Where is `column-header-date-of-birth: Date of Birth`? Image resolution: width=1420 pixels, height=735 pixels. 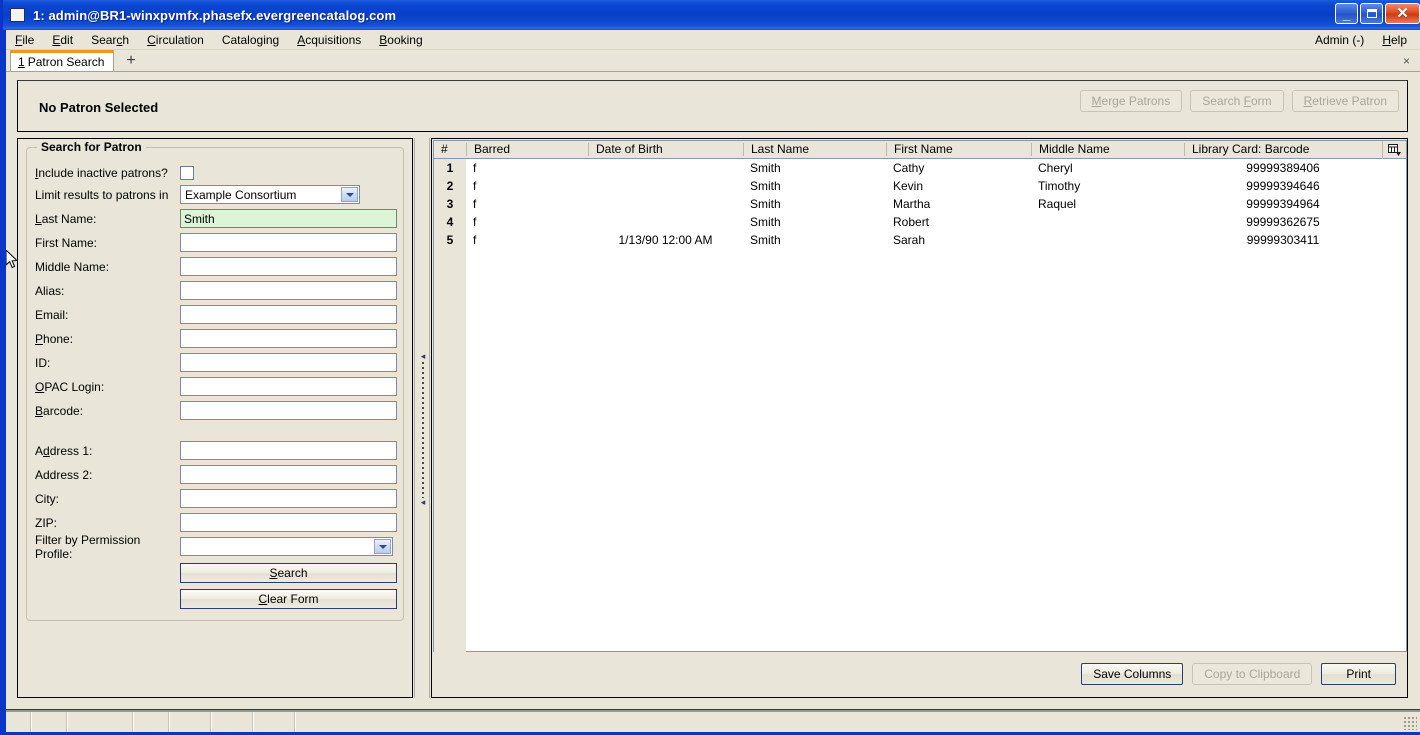
column-header-date-of-birth: Date of Birth is located at coordinates (665, 149).